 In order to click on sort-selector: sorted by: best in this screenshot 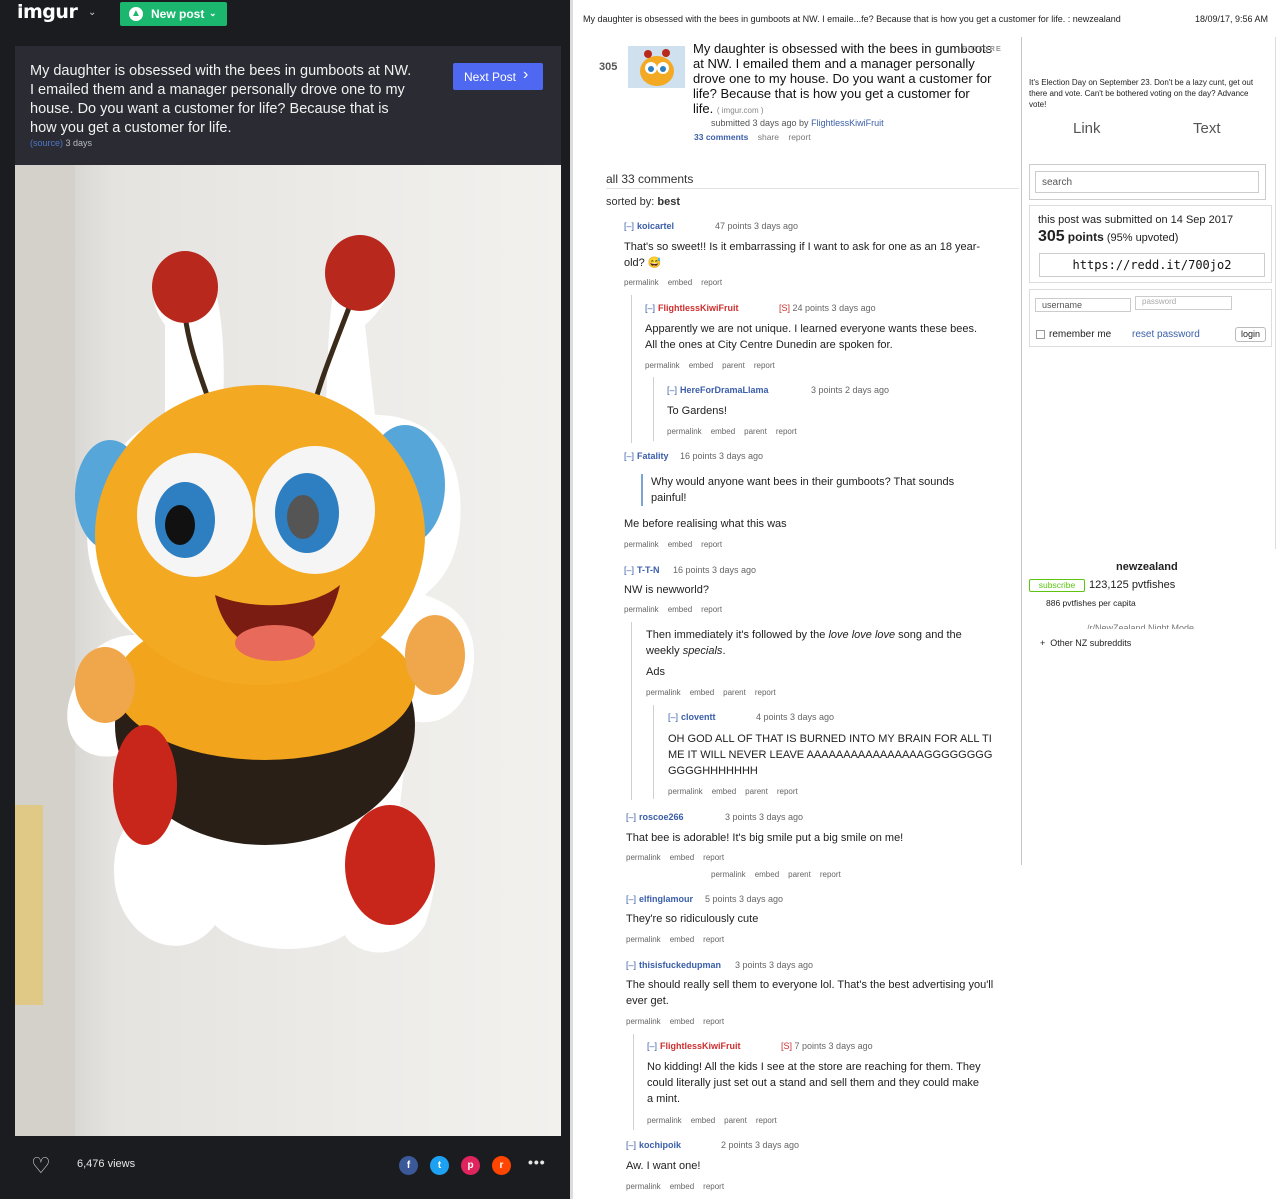, I will do `click(643, 202)`.